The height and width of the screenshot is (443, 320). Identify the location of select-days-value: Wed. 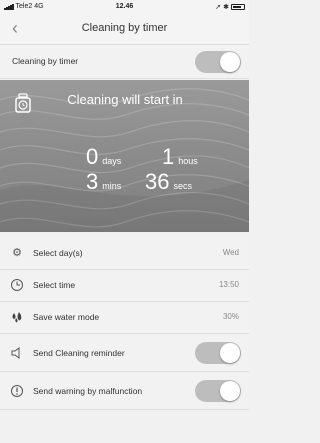
(230, 252).